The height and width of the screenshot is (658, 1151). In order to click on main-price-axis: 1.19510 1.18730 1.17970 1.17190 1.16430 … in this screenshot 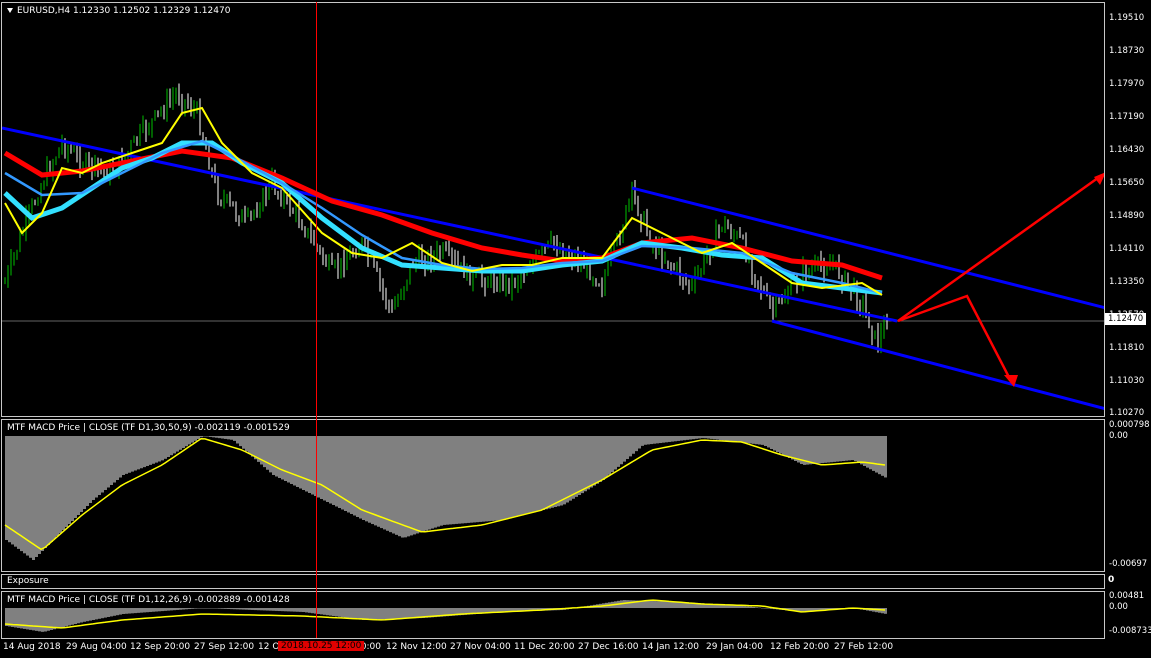, I will do `click(1127, 210)`.